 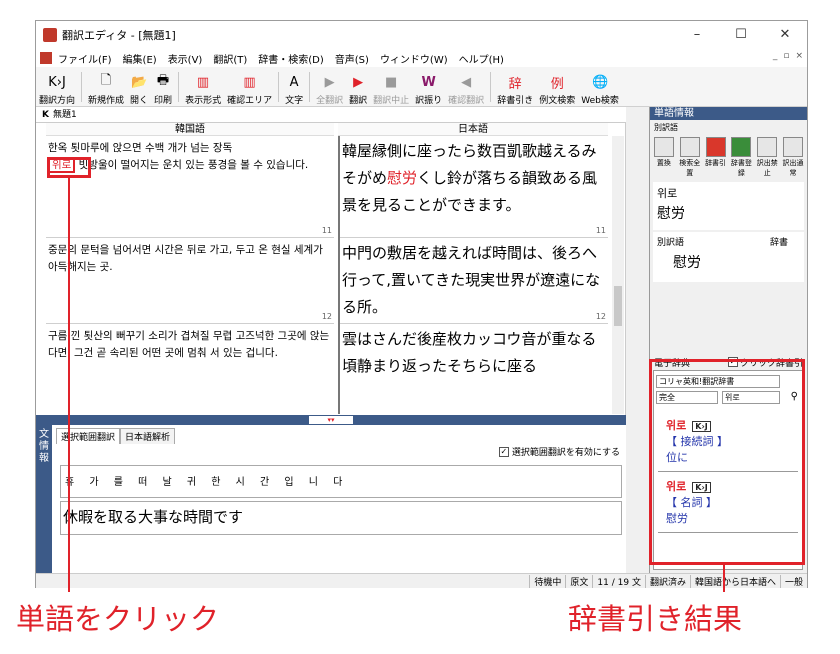 What do you see at coordinates (547, 581) in the screenshot?
I see `status-state: 待機中` at bounding box center [547, 581].